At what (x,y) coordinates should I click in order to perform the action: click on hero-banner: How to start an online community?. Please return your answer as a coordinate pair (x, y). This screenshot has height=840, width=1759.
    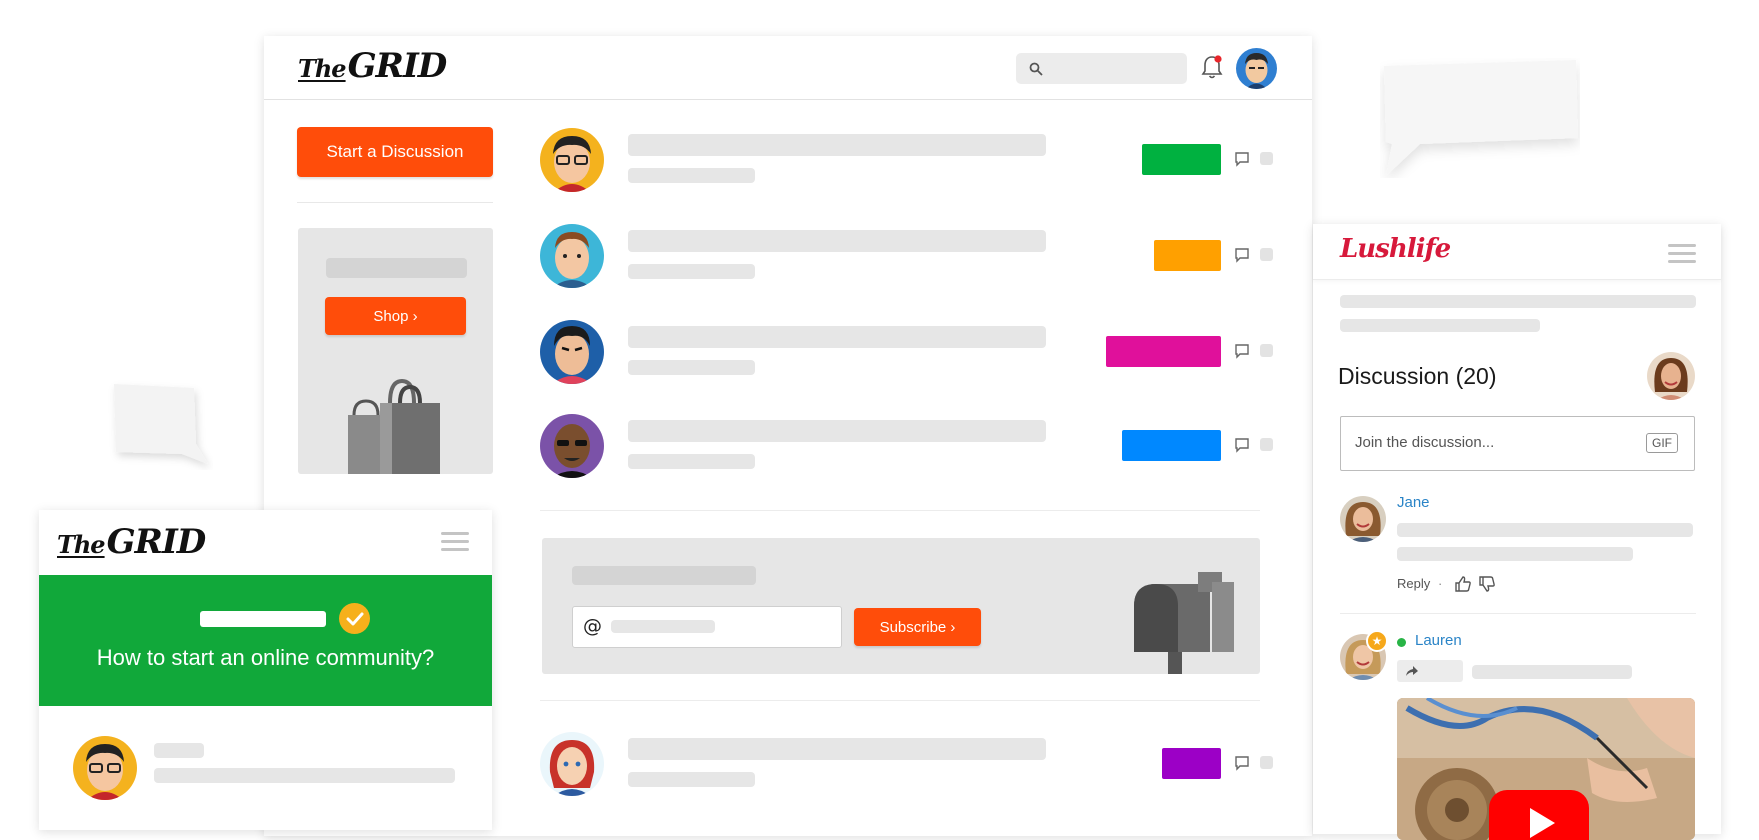
    Looking at the image, I should click on (265, 640).